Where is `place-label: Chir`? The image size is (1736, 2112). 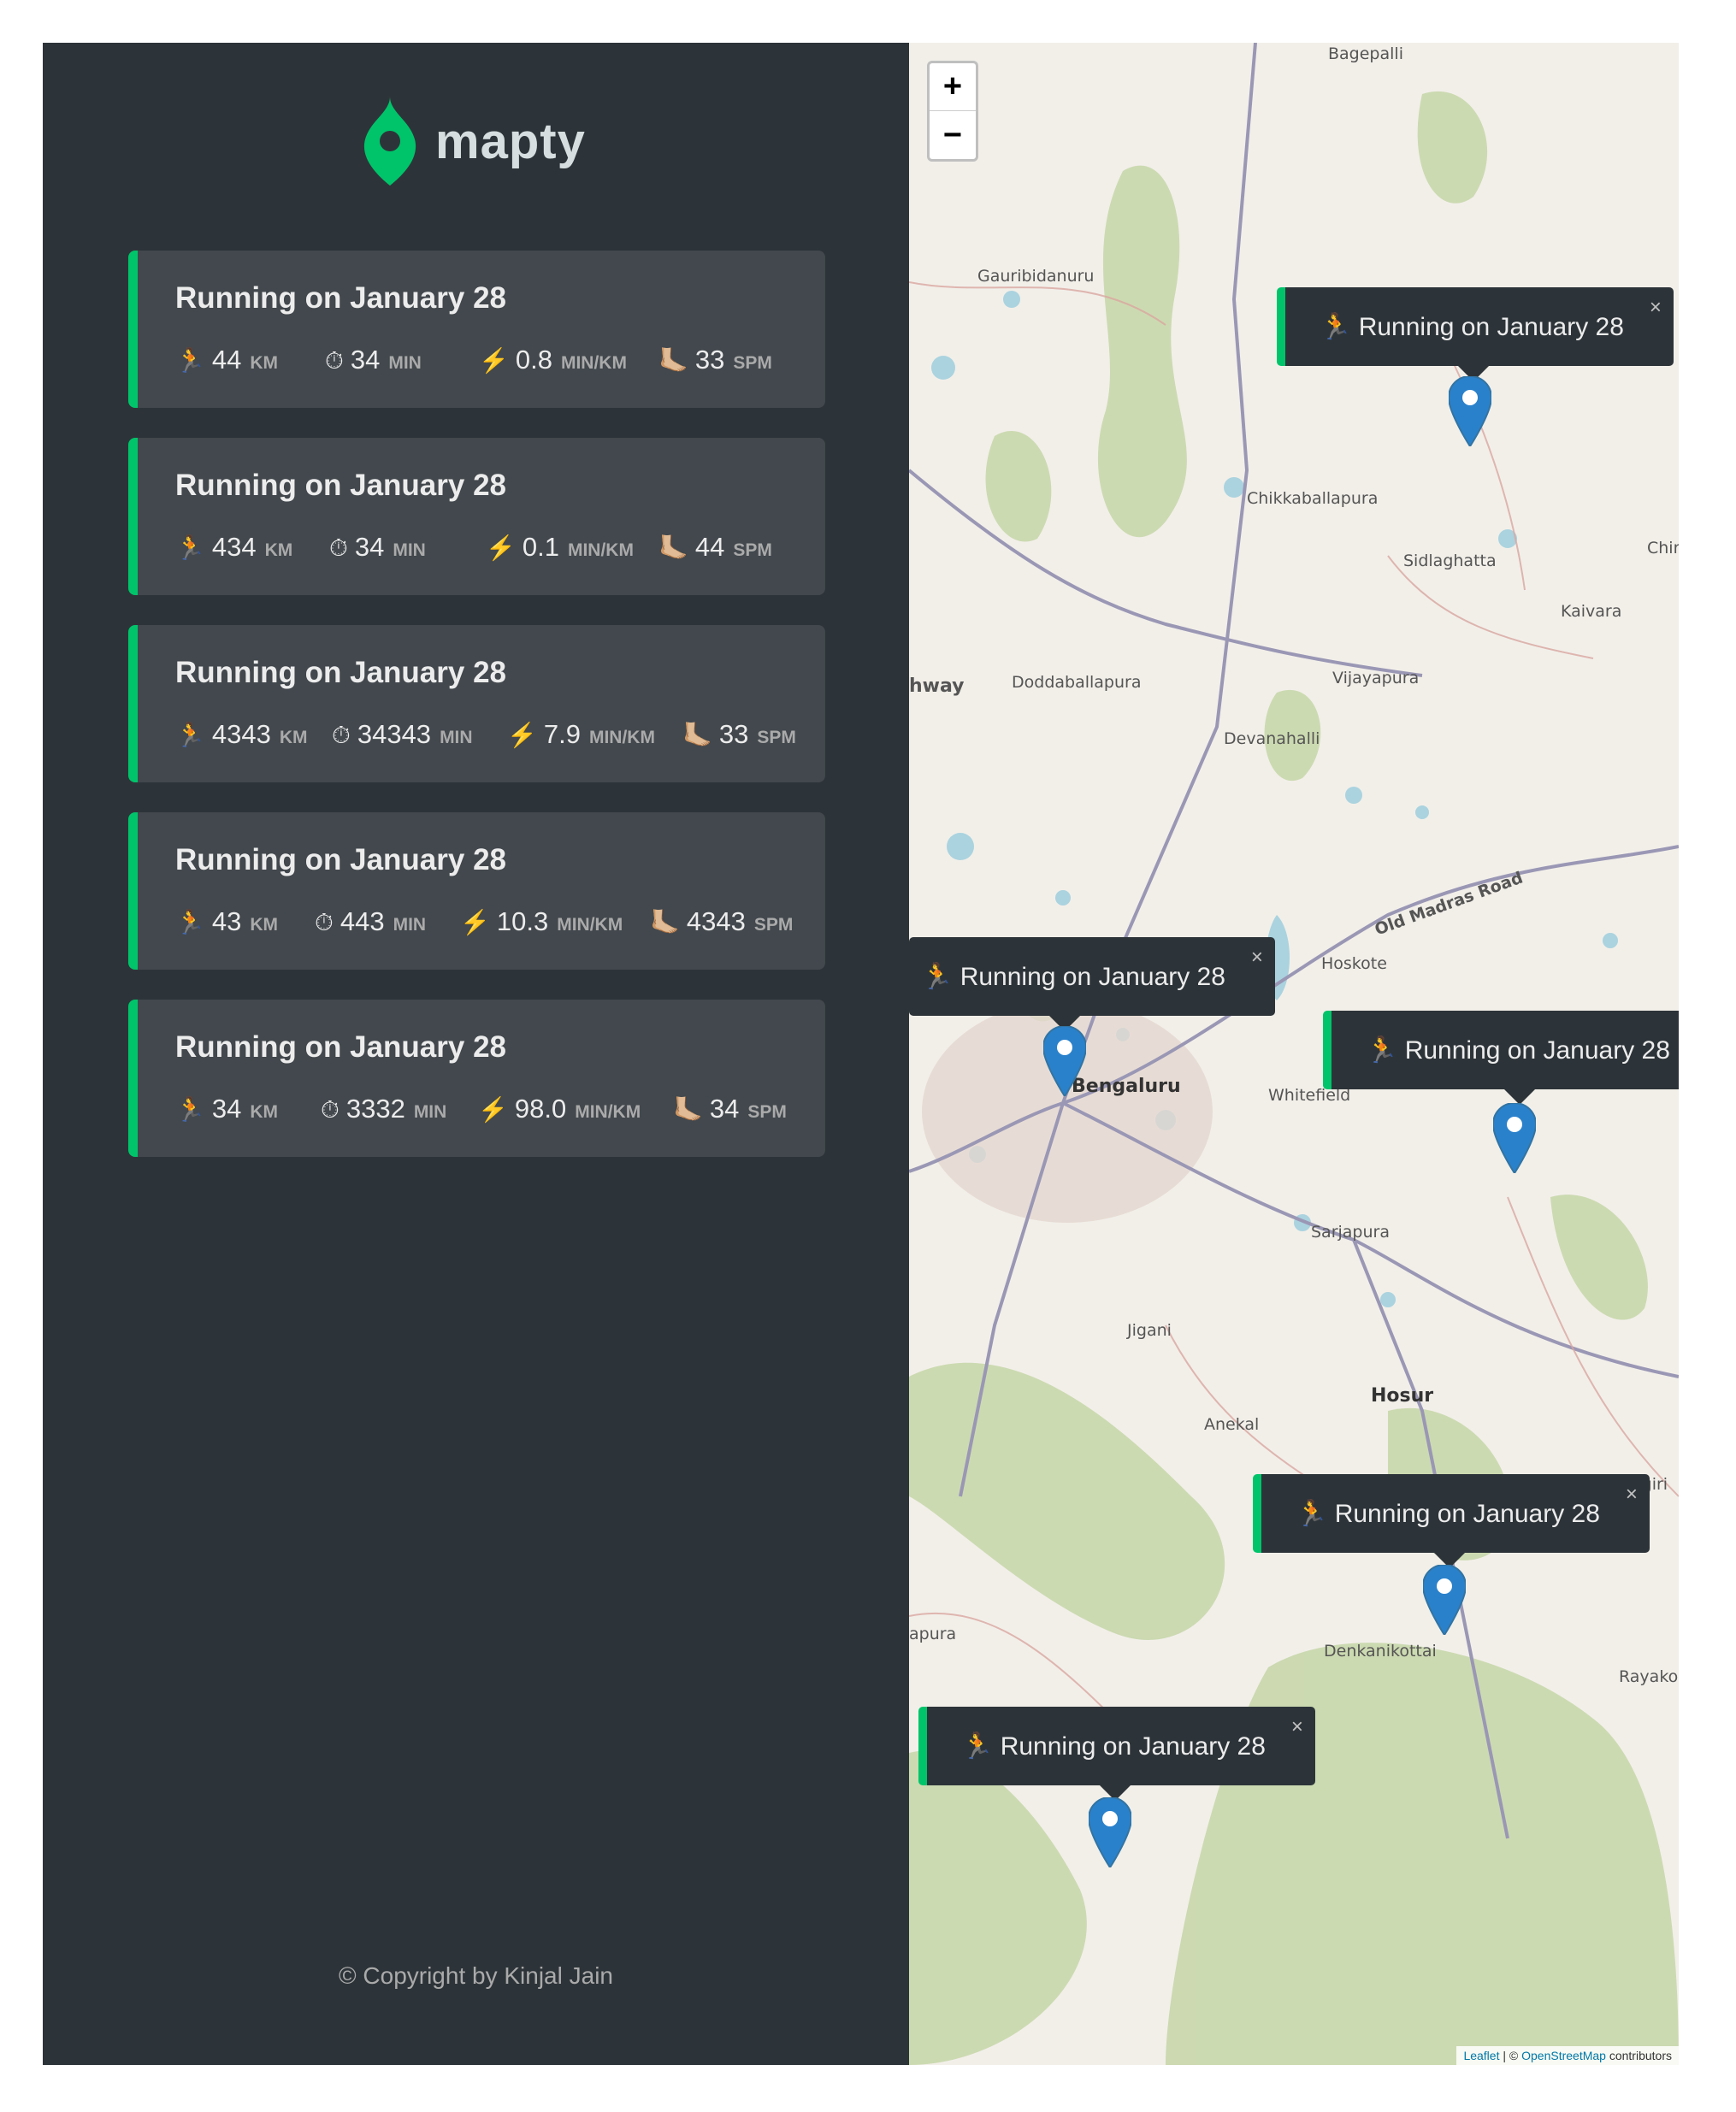
place-label: Chir is located at coordinates (1663, 548).